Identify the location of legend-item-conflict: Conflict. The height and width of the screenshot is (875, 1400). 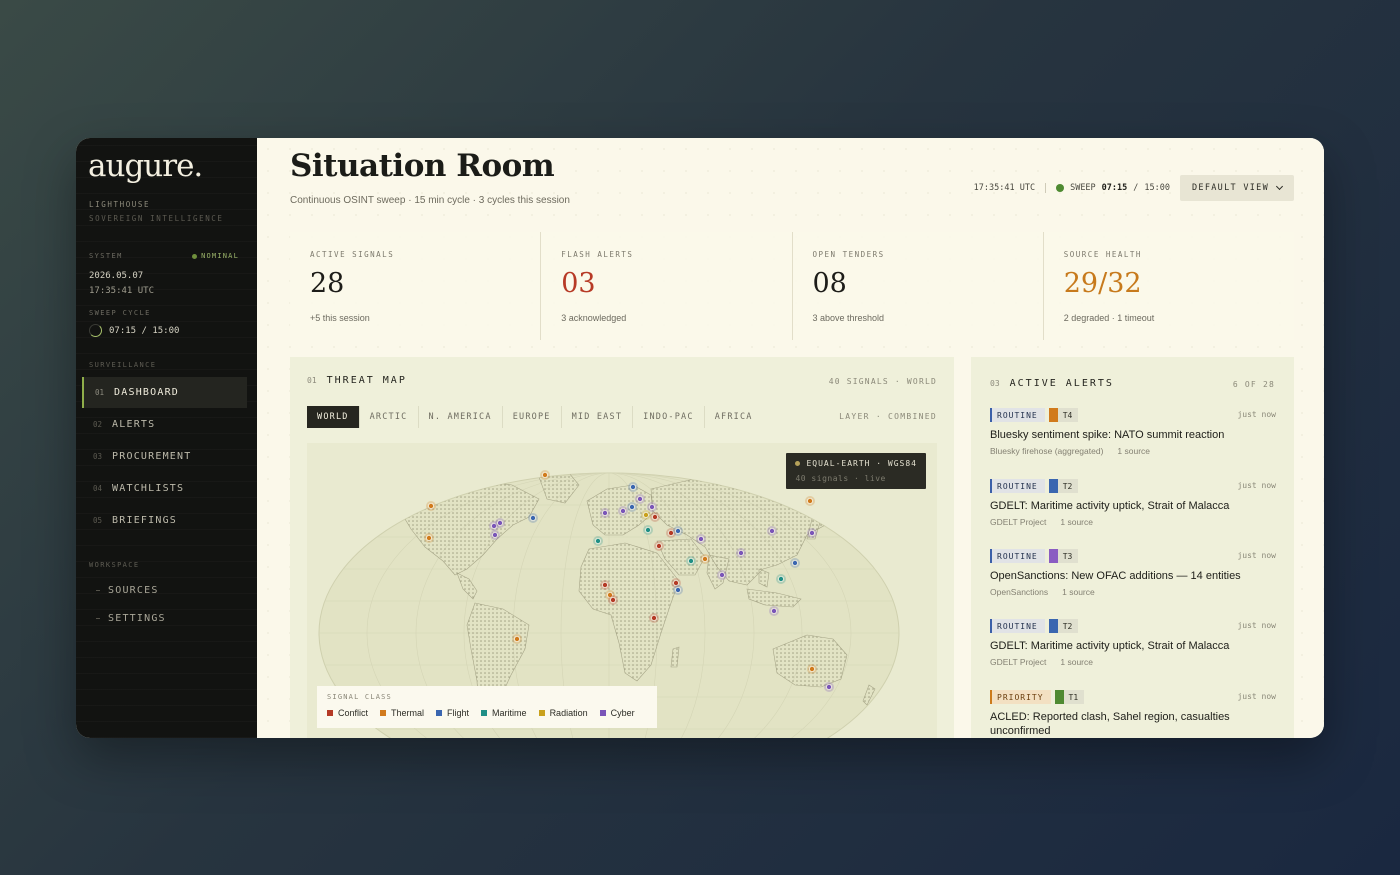
(347, 713).